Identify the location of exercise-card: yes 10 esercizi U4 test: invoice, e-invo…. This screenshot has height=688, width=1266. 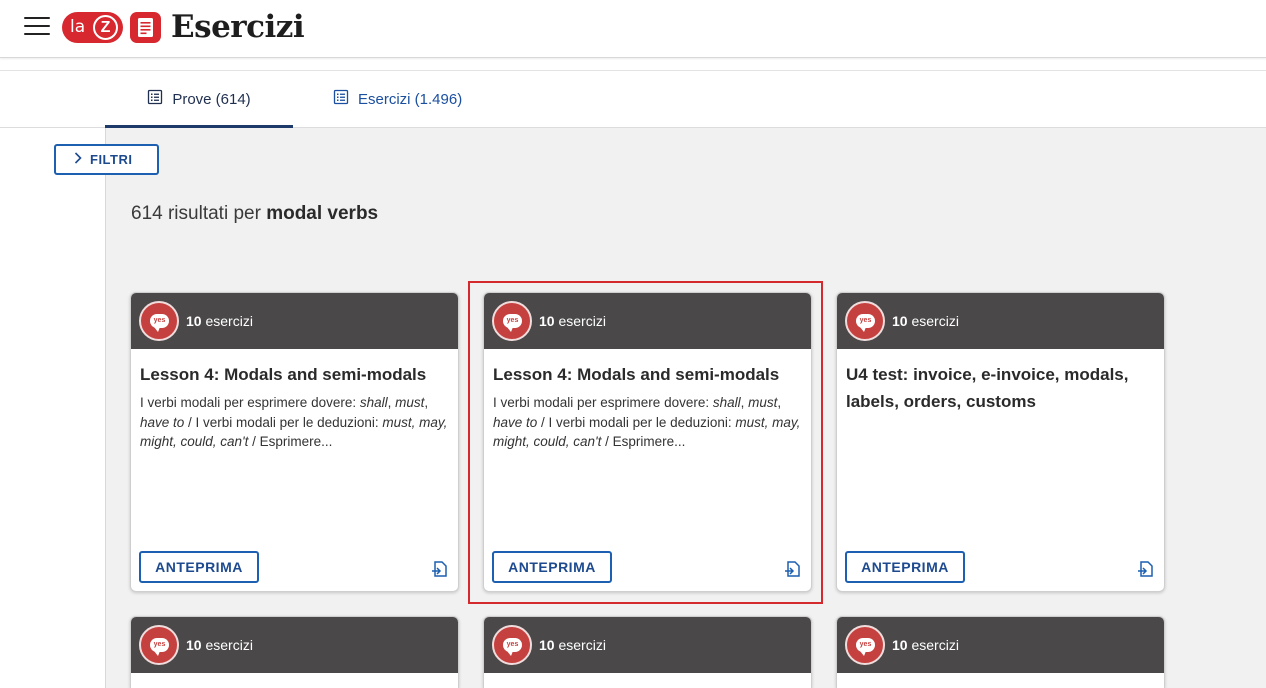
(1000, 442).